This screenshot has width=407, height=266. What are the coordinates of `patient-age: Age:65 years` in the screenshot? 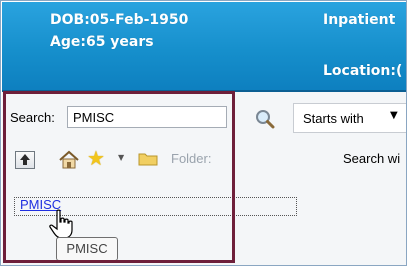 It's located at (102, 42).